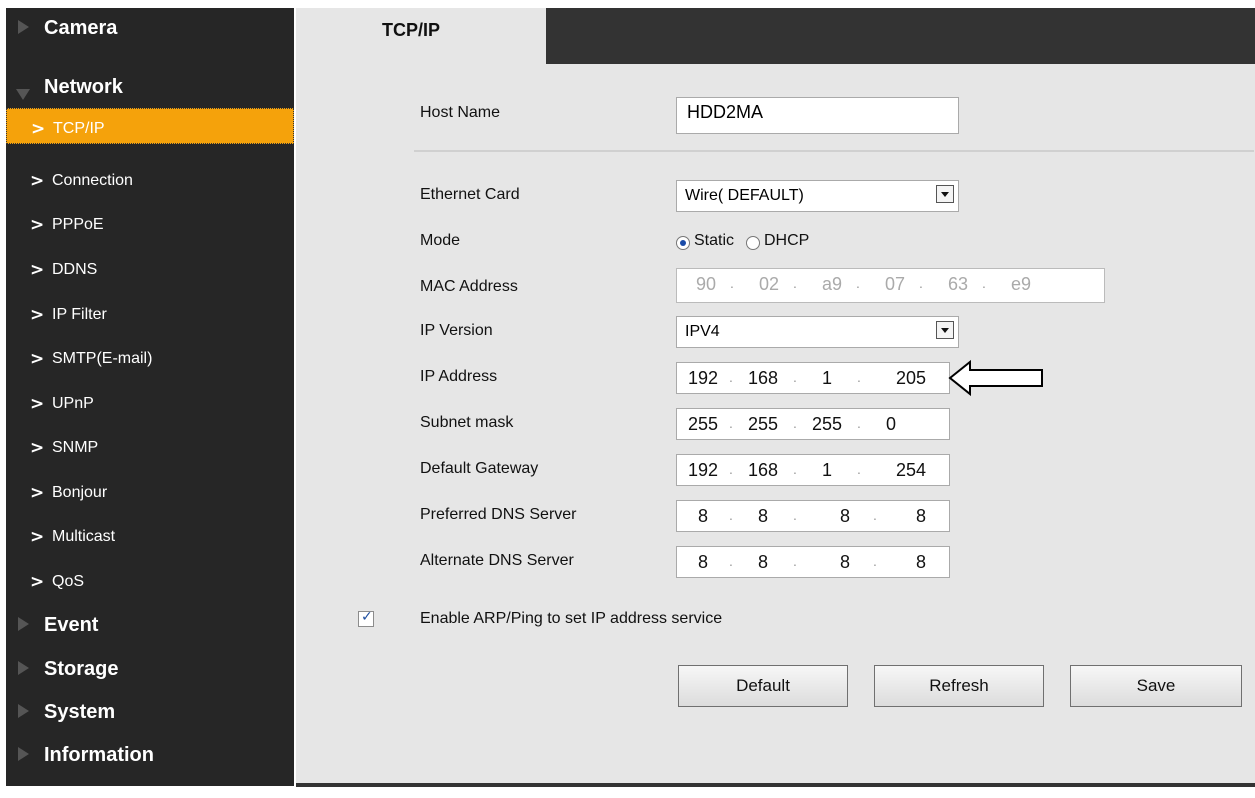 This screenshot has height=798, width=1255. What do you see at coordinates (911, 378) in the screenshot?
I see `ip-octet-input: 205` at bounding box center [911, 378].